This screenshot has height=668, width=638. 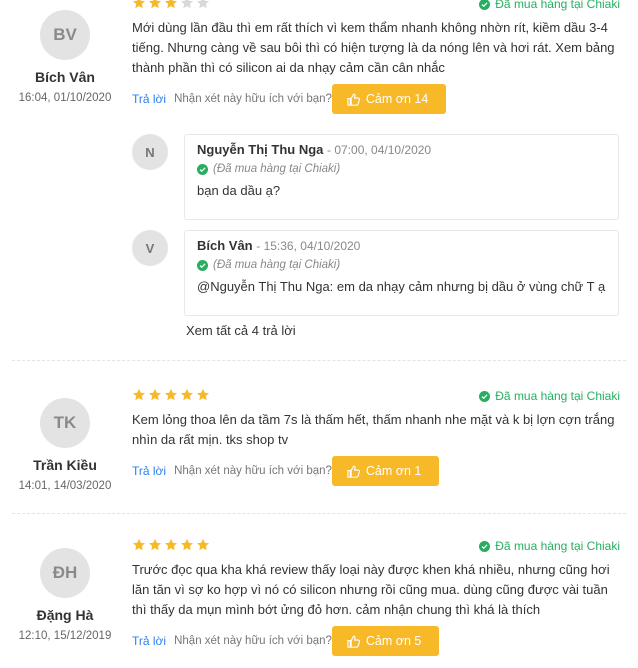 What do you see at coordinates (65, 423) in the screenshot?
I see `avatar: TK` at bounding box center [65, 423].